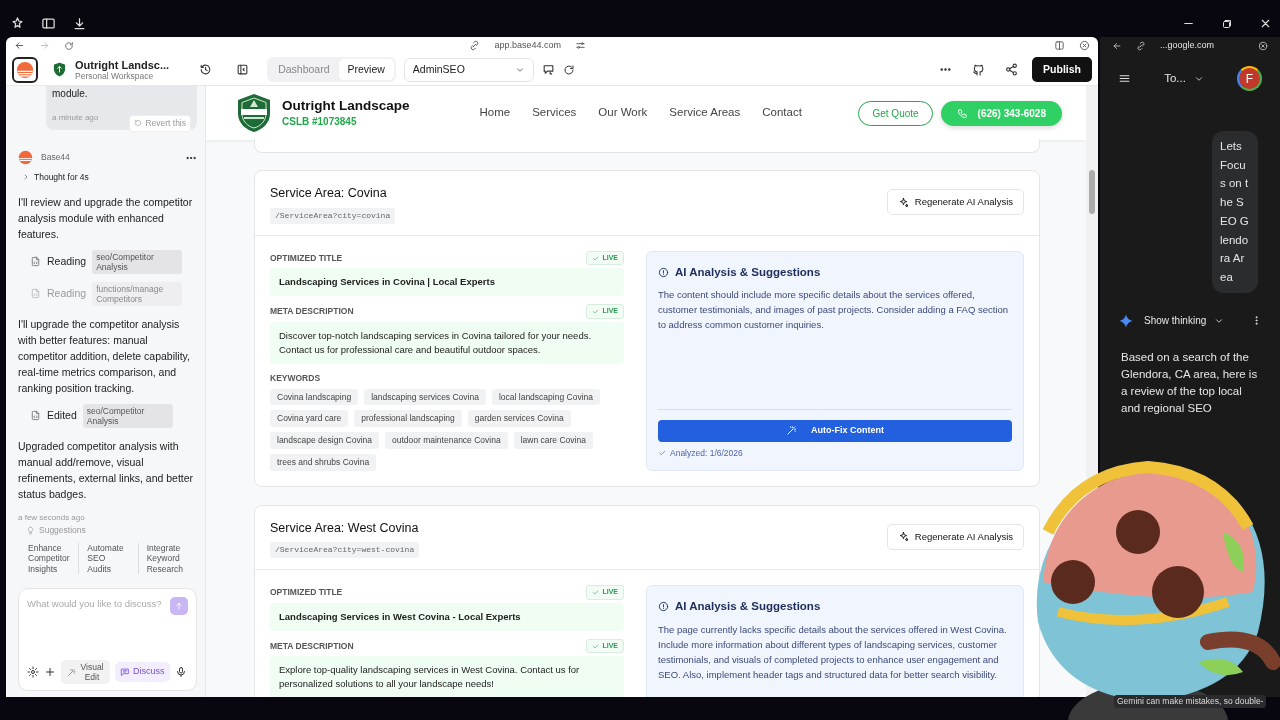 The height and width of the screenshot is (720, 1280). What do you see at coordinates (545, 397) in the screenshot?
I see `keyword-tag: local landscaping Covina` at bounding box center [545, 397].